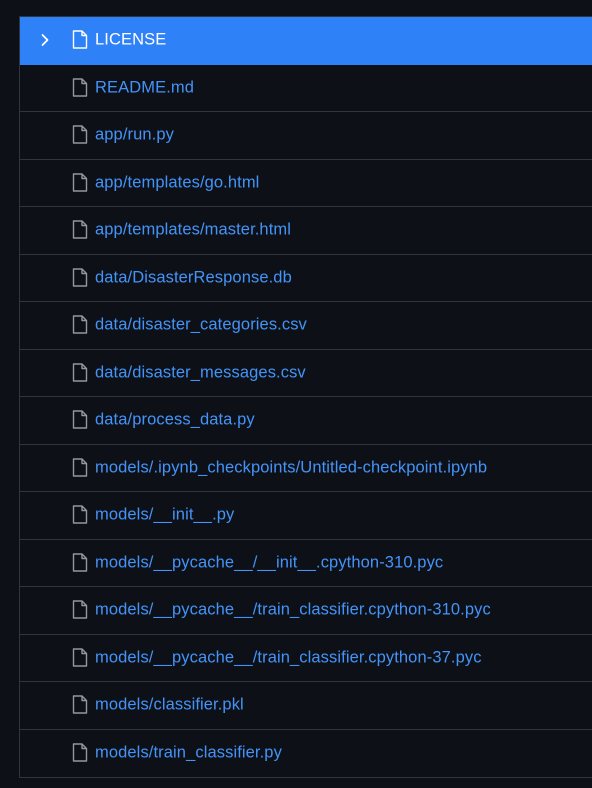 The width and height of the screenshot is (592, 788). I want to click on file-row: data/disaster_categories.csv, so click(306, 326).